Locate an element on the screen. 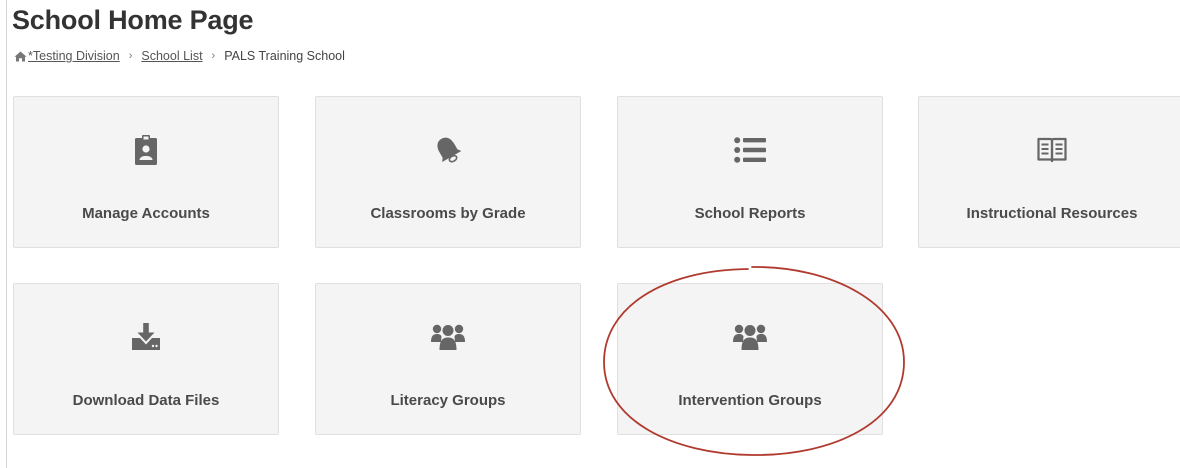 Image resolution: width=1180 pixels, height=468 pixels. tile-download-data-files: Download Data Files is located at coordinates (146, 359).